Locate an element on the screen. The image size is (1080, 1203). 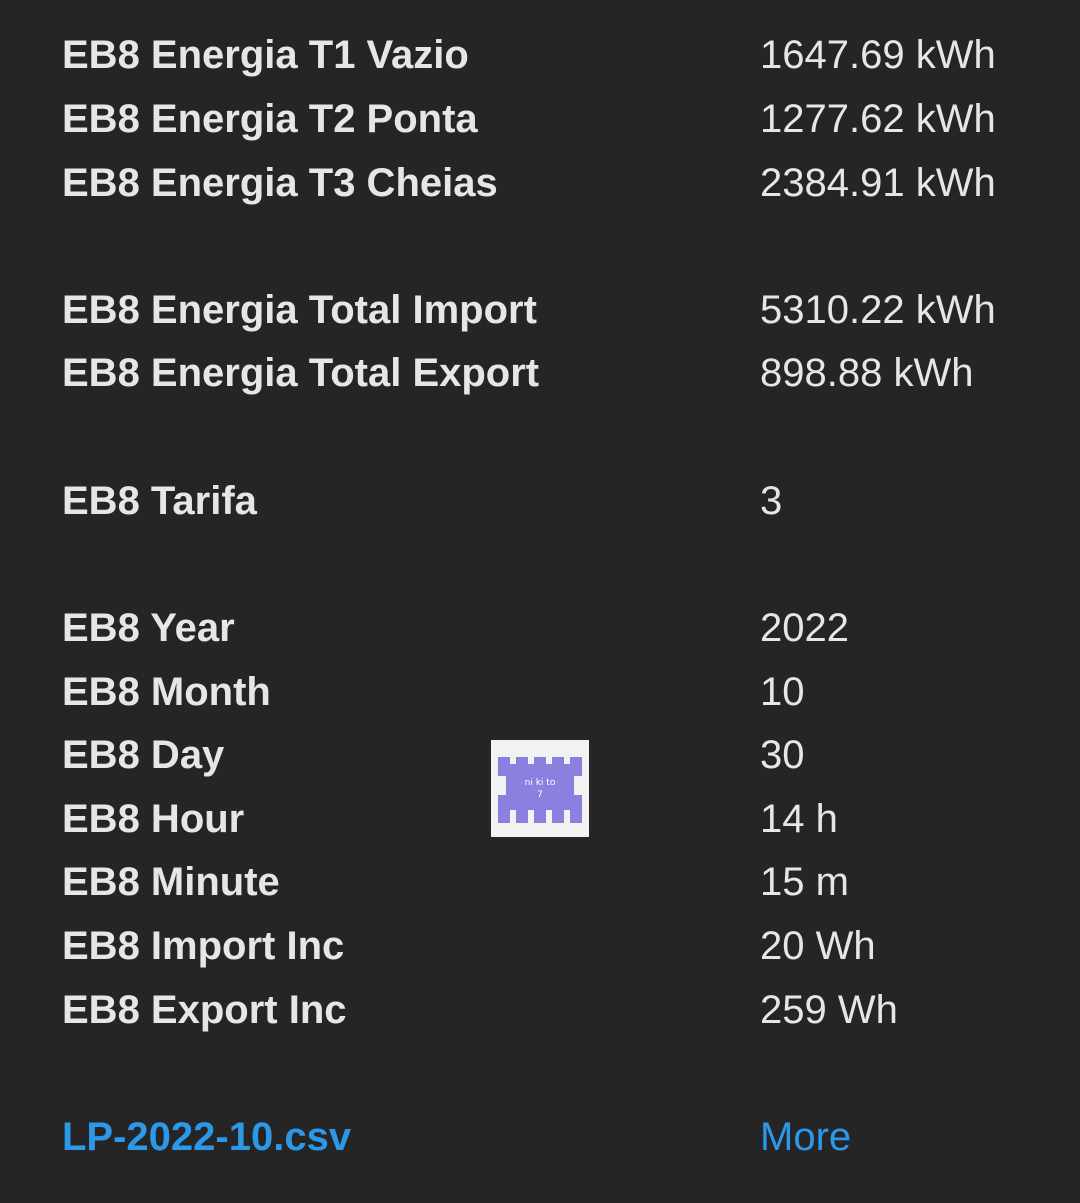
row-t3-cheias: EB8 Energia T3 Cheias 2384.91 kWh is located at coordinates (540, 183).